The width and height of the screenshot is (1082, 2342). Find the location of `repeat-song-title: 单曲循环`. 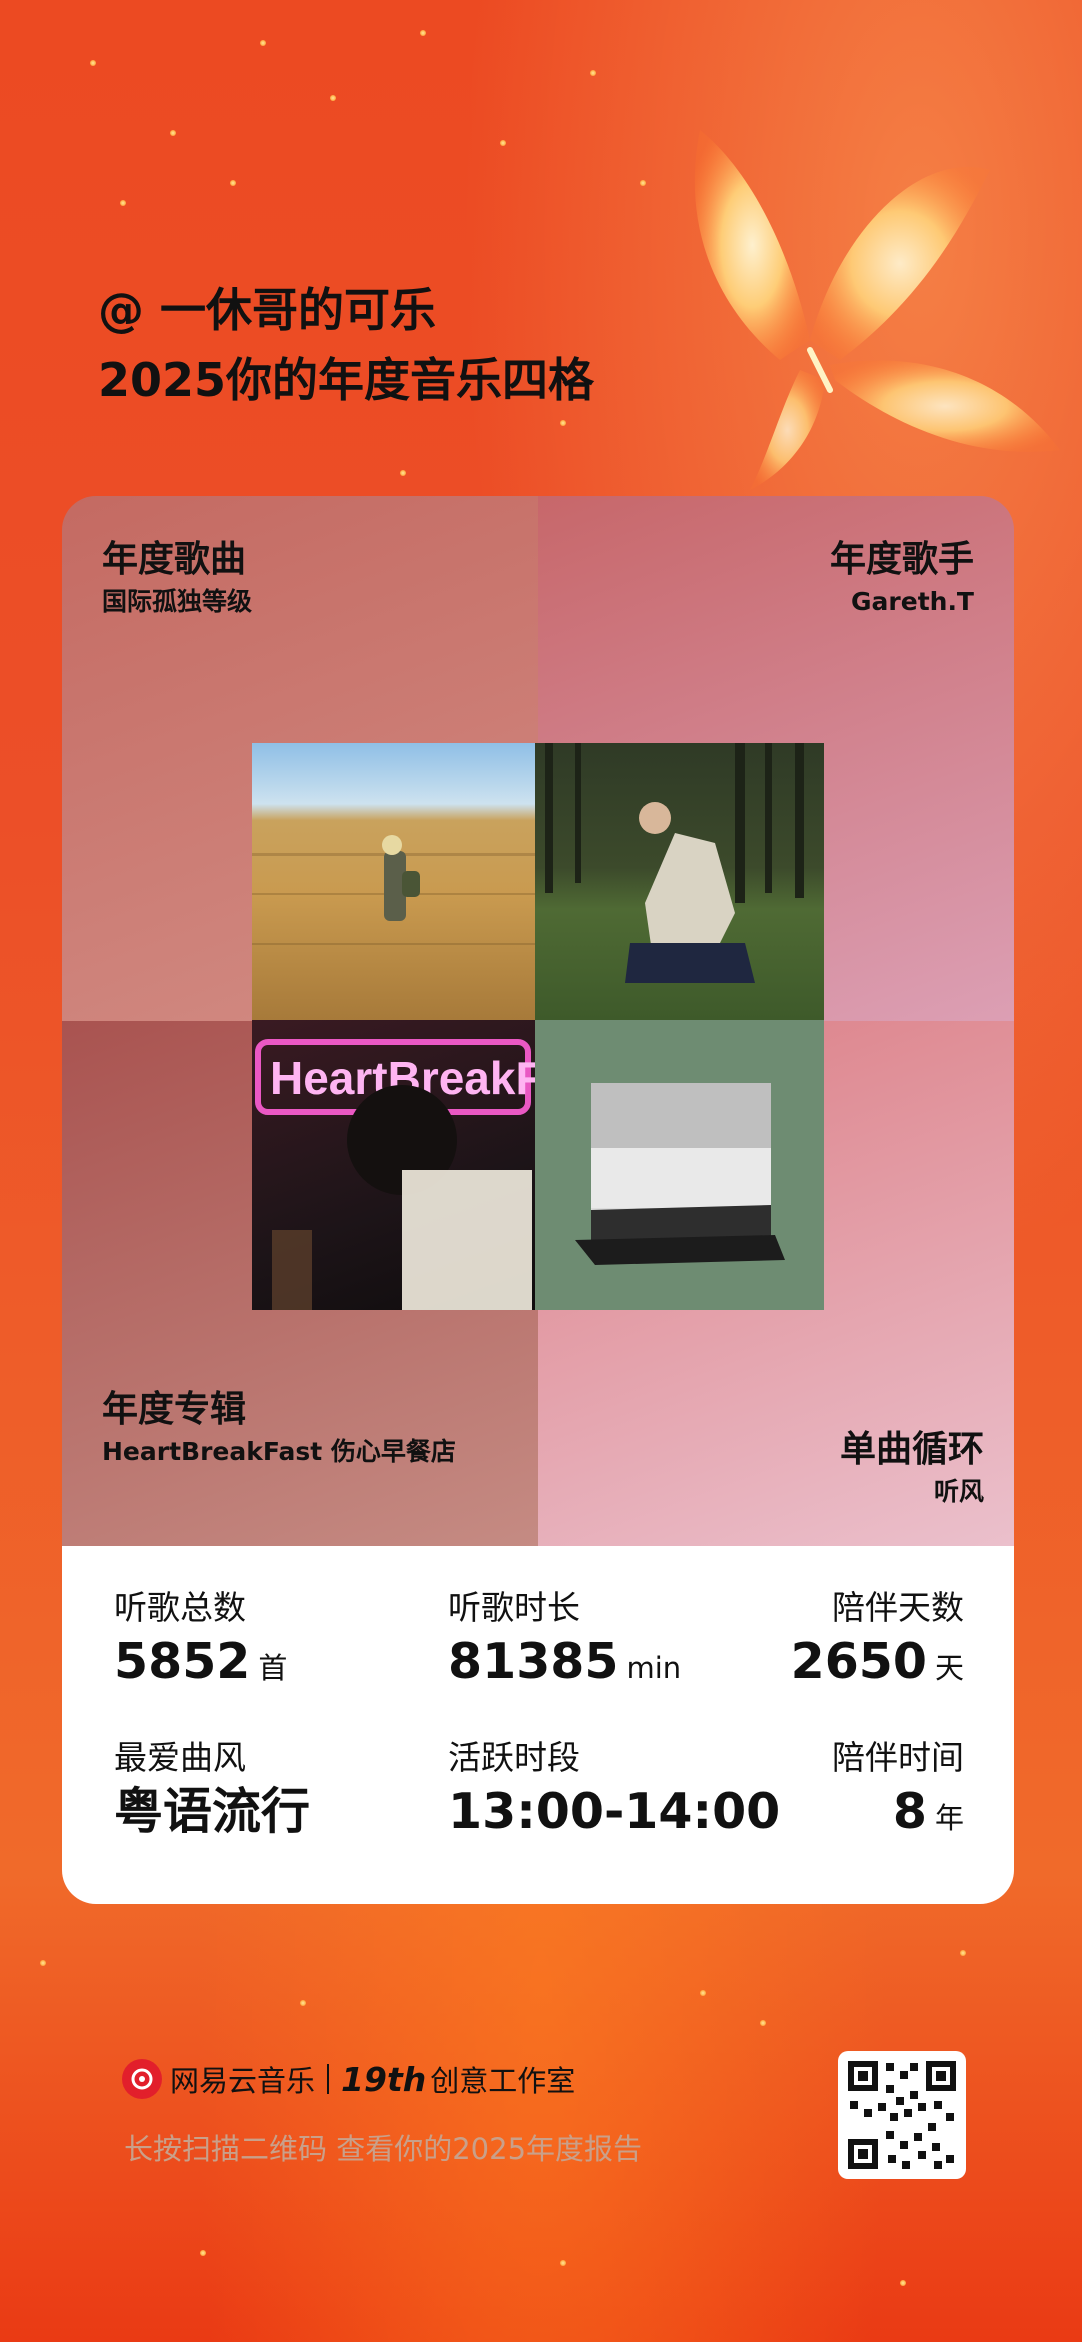

repeat-song-title: 单曲循环 is located at coordinates (911, 1449).